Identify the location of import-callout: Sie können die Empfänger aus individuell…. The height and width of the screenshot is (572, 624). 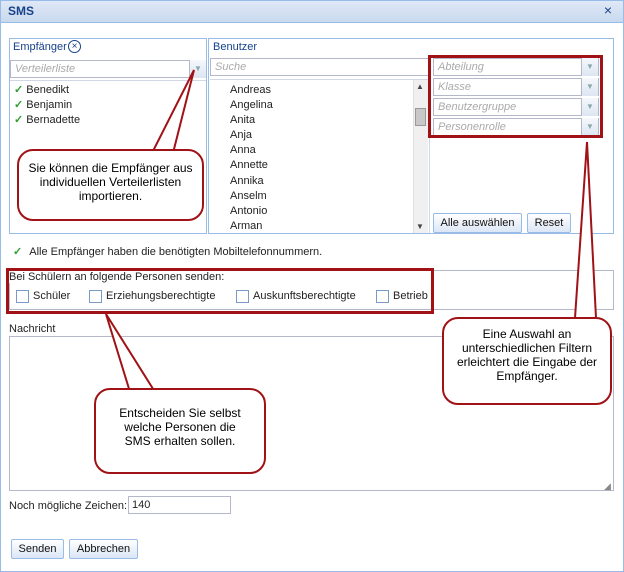
(110, 185).